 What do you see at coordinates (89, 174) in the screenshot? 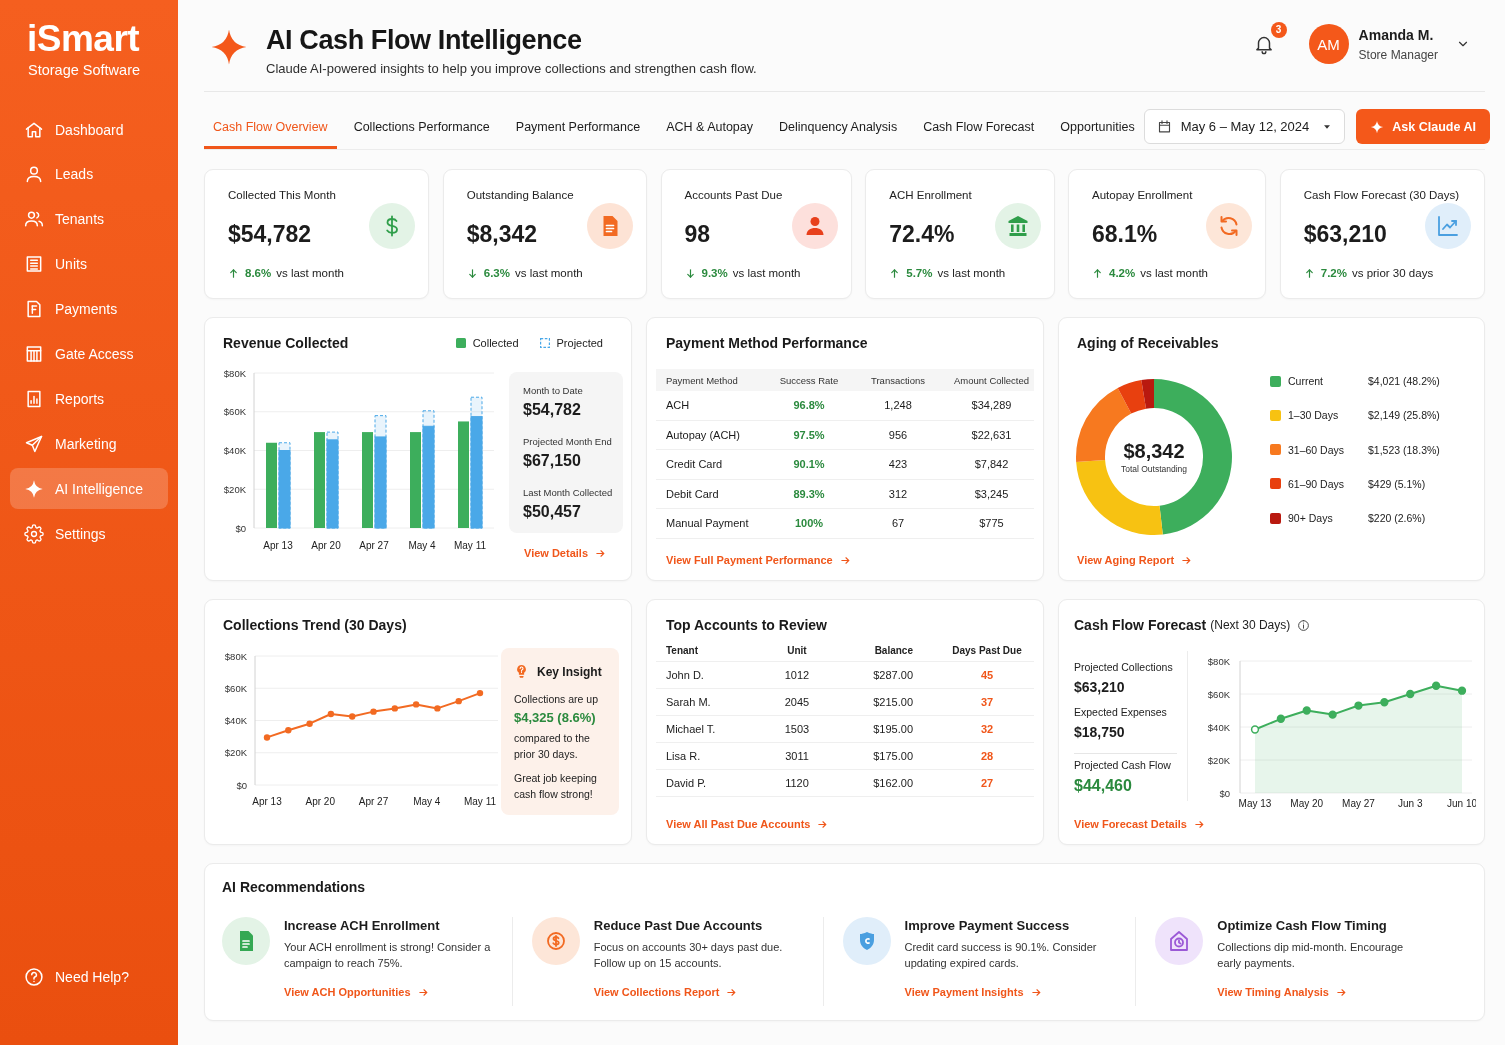
I see `nav-item: Leads` at bounding box center [89, 174].